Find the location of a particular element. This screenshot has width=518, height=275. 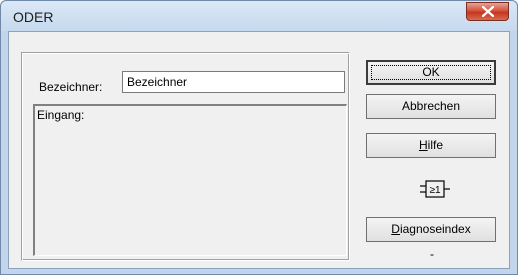

or-gate-label: ≥1 is located at coordinates (434, 190).